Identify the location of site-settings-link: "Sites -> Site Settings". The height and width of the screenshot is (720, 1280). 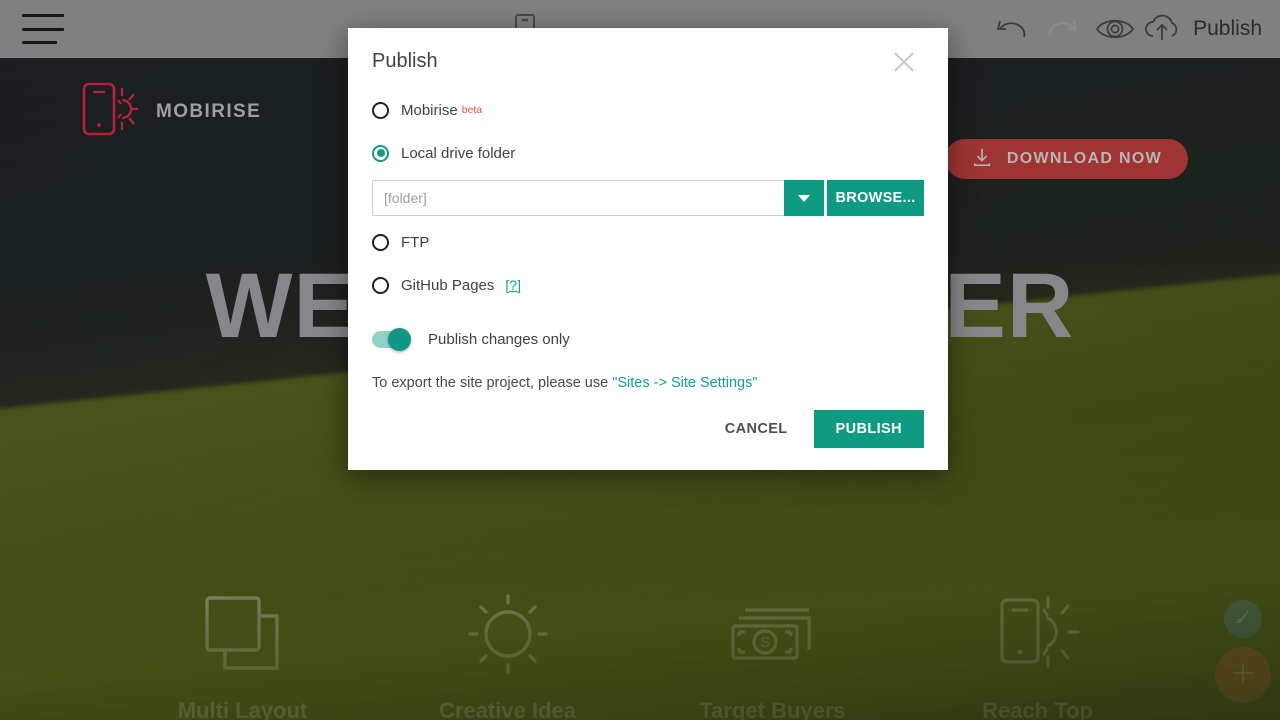
(684, 383).